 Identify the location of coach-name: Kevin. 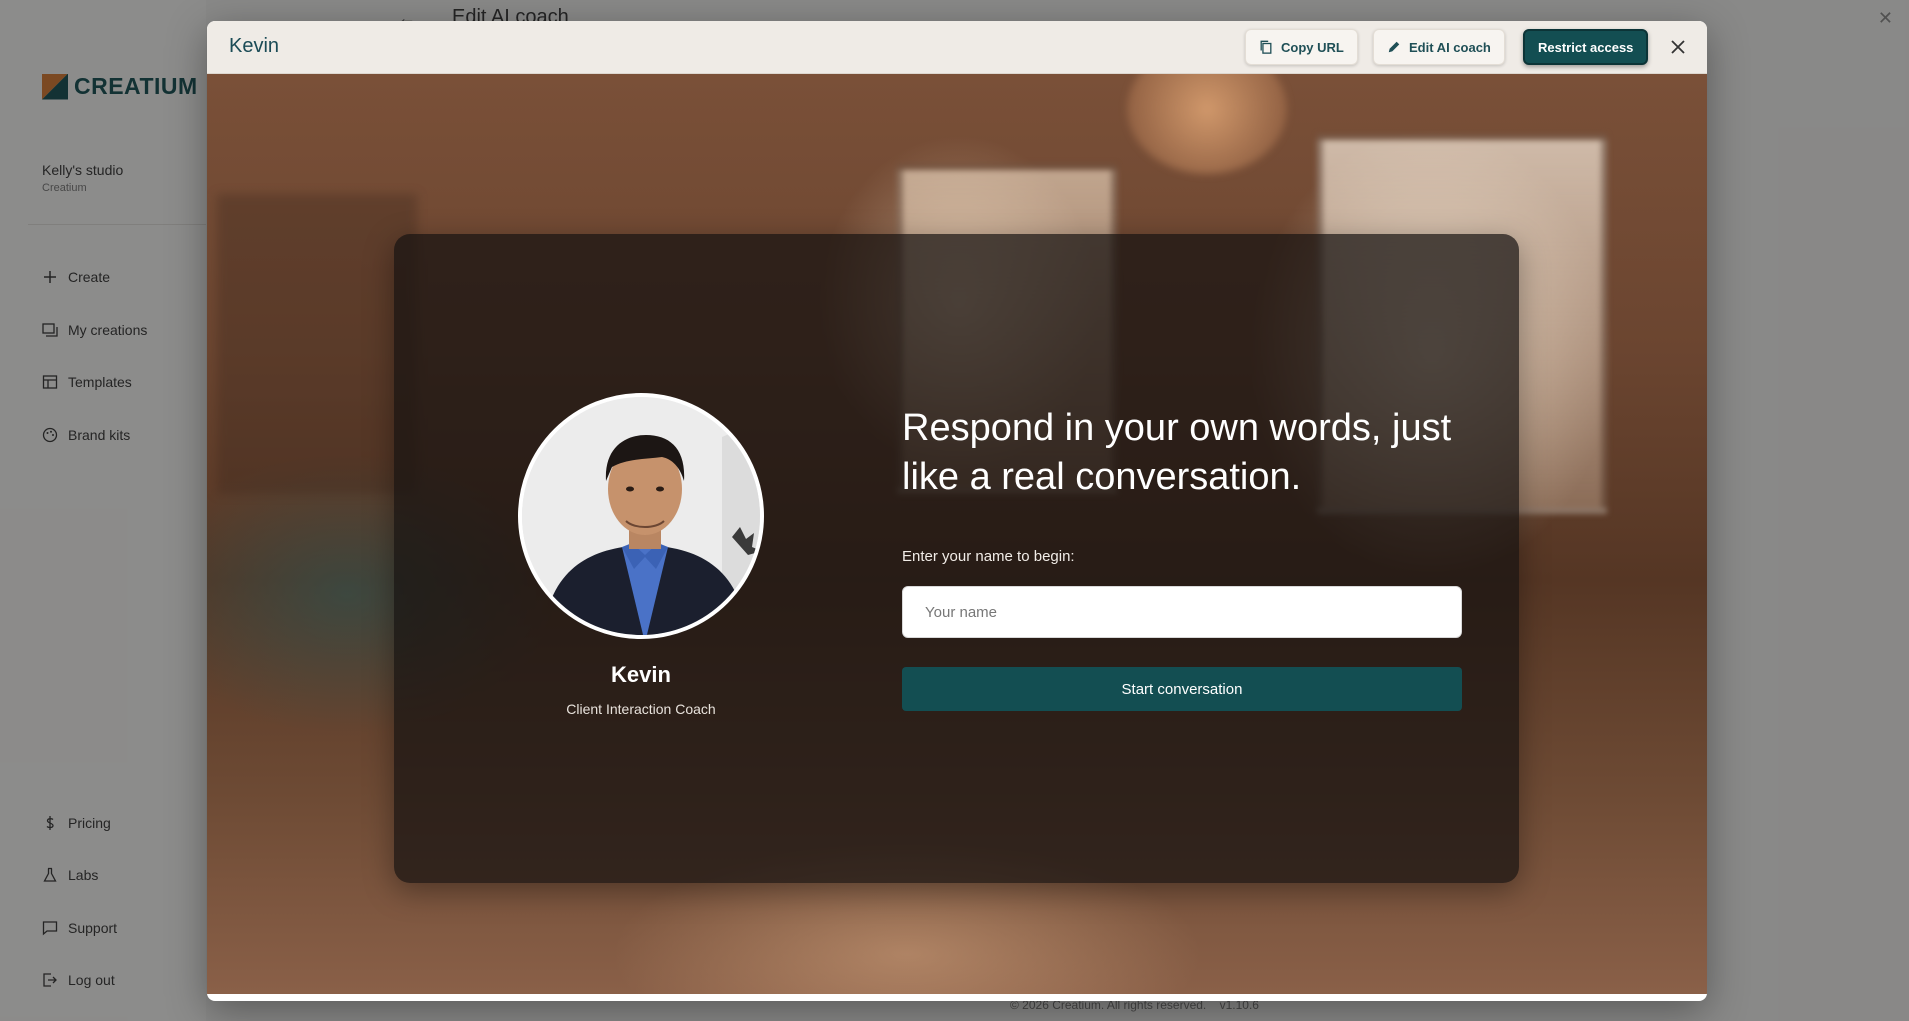
(641, 674).